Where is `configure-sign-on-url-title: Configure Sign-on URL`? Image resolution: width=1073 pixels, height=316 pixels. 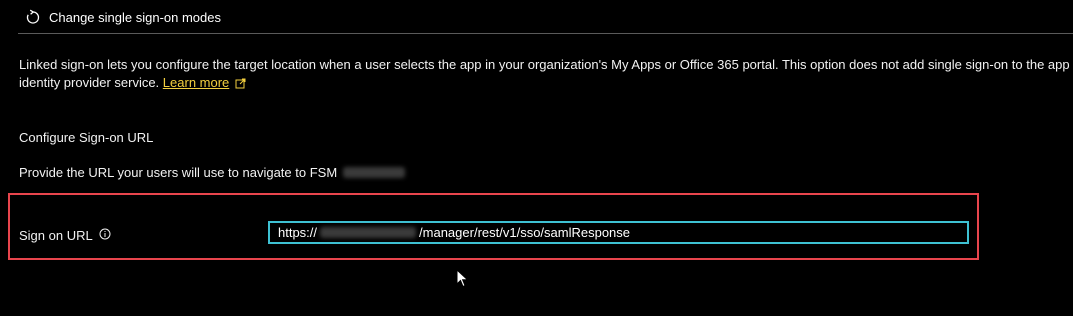
configure-sign-on-url-title: Configure Sign-on URL is located at coordinates (86, 137).